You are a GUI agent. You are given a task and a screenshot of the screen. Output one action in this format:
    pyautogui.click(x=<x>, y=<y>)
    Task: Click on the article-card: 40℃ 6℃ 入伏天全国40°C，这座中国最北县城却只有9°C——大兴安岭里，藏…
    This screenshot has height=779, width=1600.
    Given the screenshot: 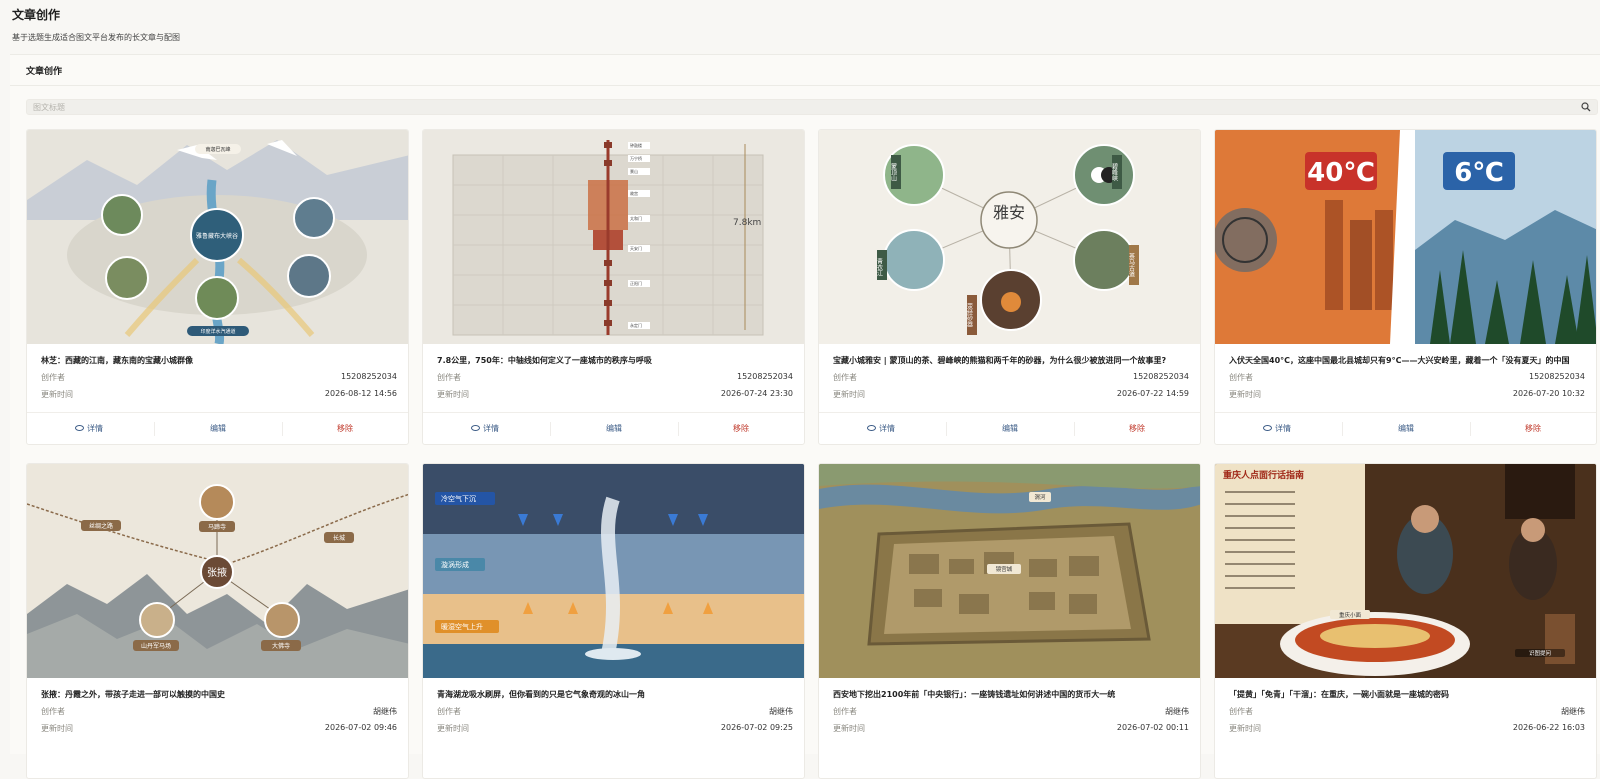 What is the action you would take?
    pyautogui.click(x=1405, y=287)
    